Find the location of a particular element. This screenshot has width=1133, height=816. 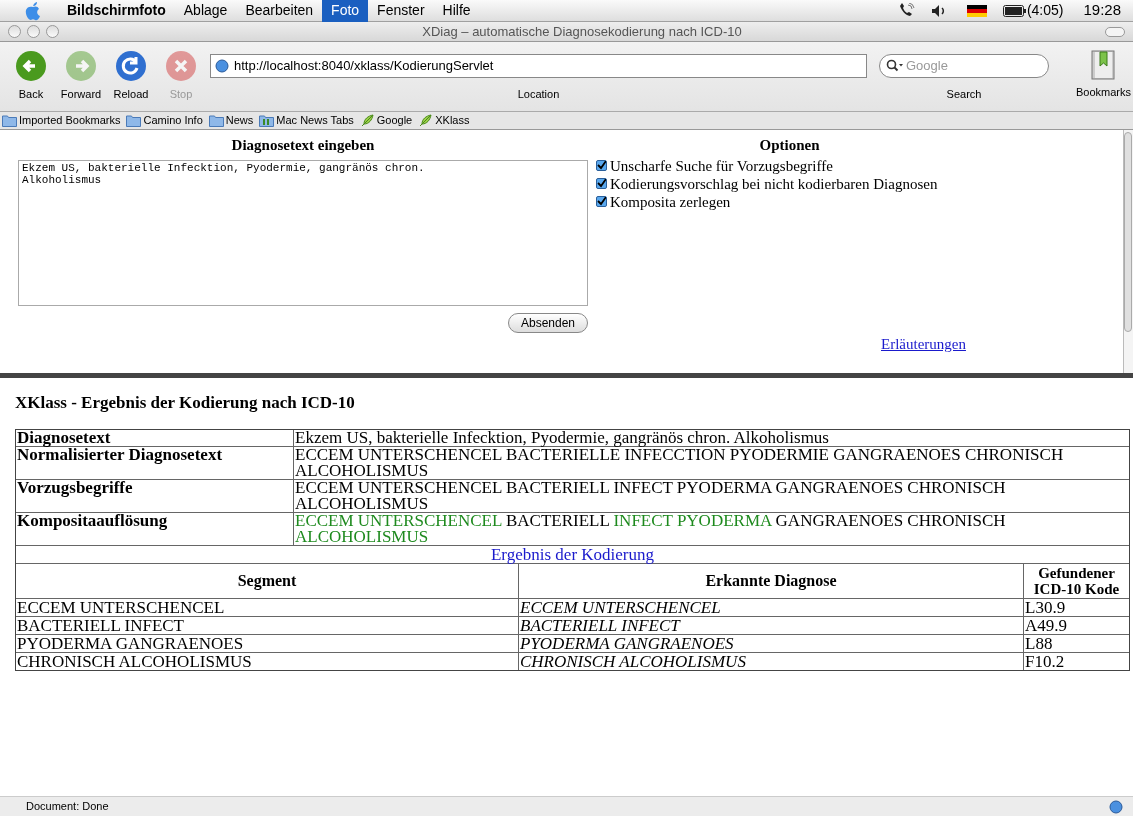

window-title: XDiag – automatische Diagnosekodierung nach ICD-10 is located at coordinates (582, 31).